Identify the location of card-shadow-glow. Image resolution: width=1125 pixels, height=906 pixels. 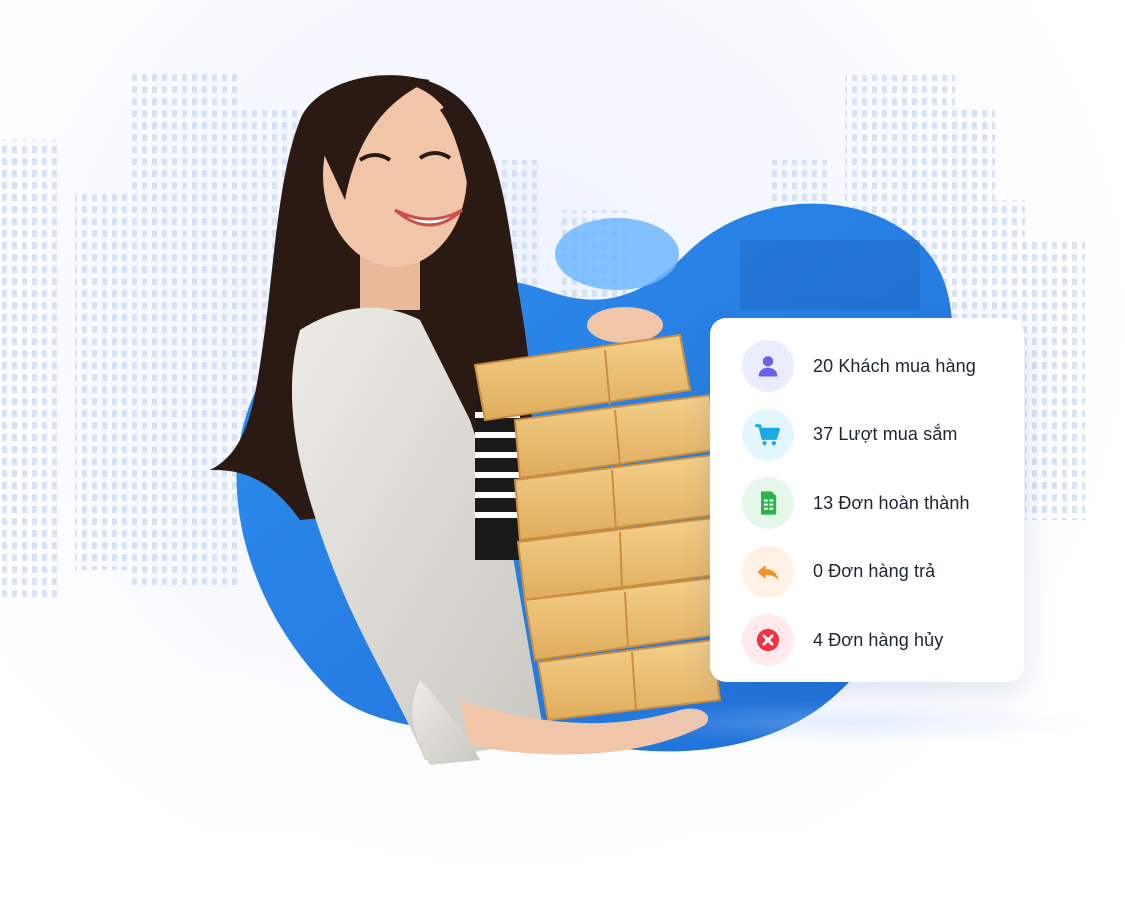
(855, 722).